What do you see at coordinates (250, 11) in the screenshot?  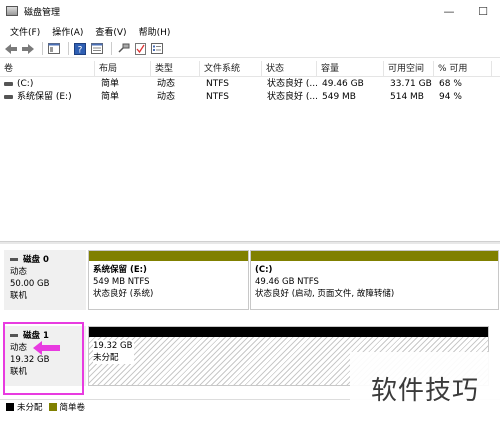 I see `title-bar: 磁盘管理 — ☐` at bounding box center [250, 11].